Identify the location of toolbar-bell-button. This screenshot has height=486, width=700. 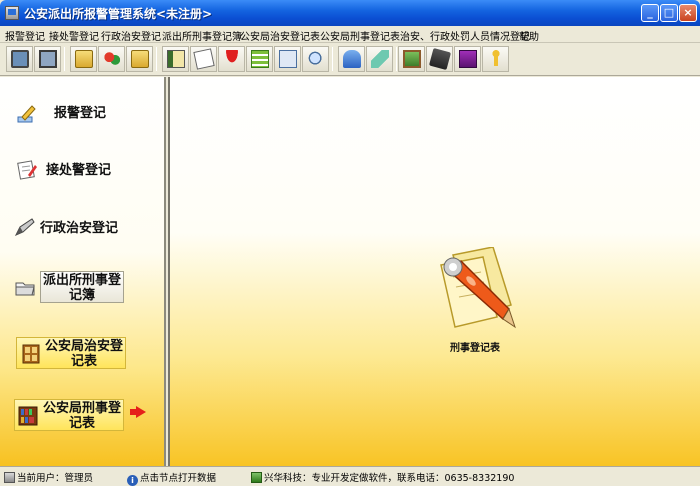
(351, 59).